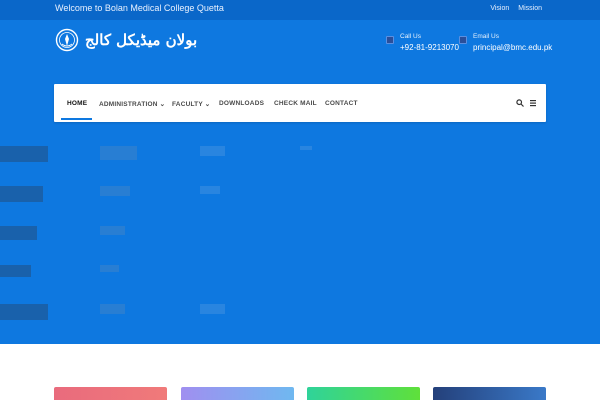 This screenshot has width=600, height=400. I want to click on menu-icon, so click(533, 103).